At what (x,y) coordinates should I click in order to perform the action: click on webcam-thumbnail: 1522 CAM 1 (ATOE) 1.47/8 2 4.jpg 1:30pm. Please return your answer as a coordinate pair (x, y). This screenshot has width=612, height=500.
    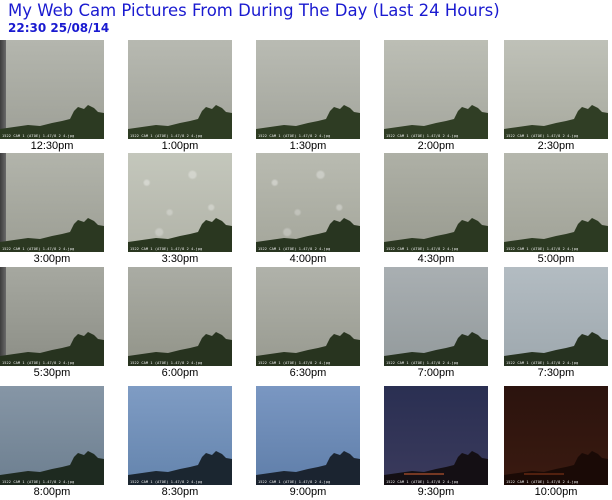
    Looking at the image, I should click on (308, 97).